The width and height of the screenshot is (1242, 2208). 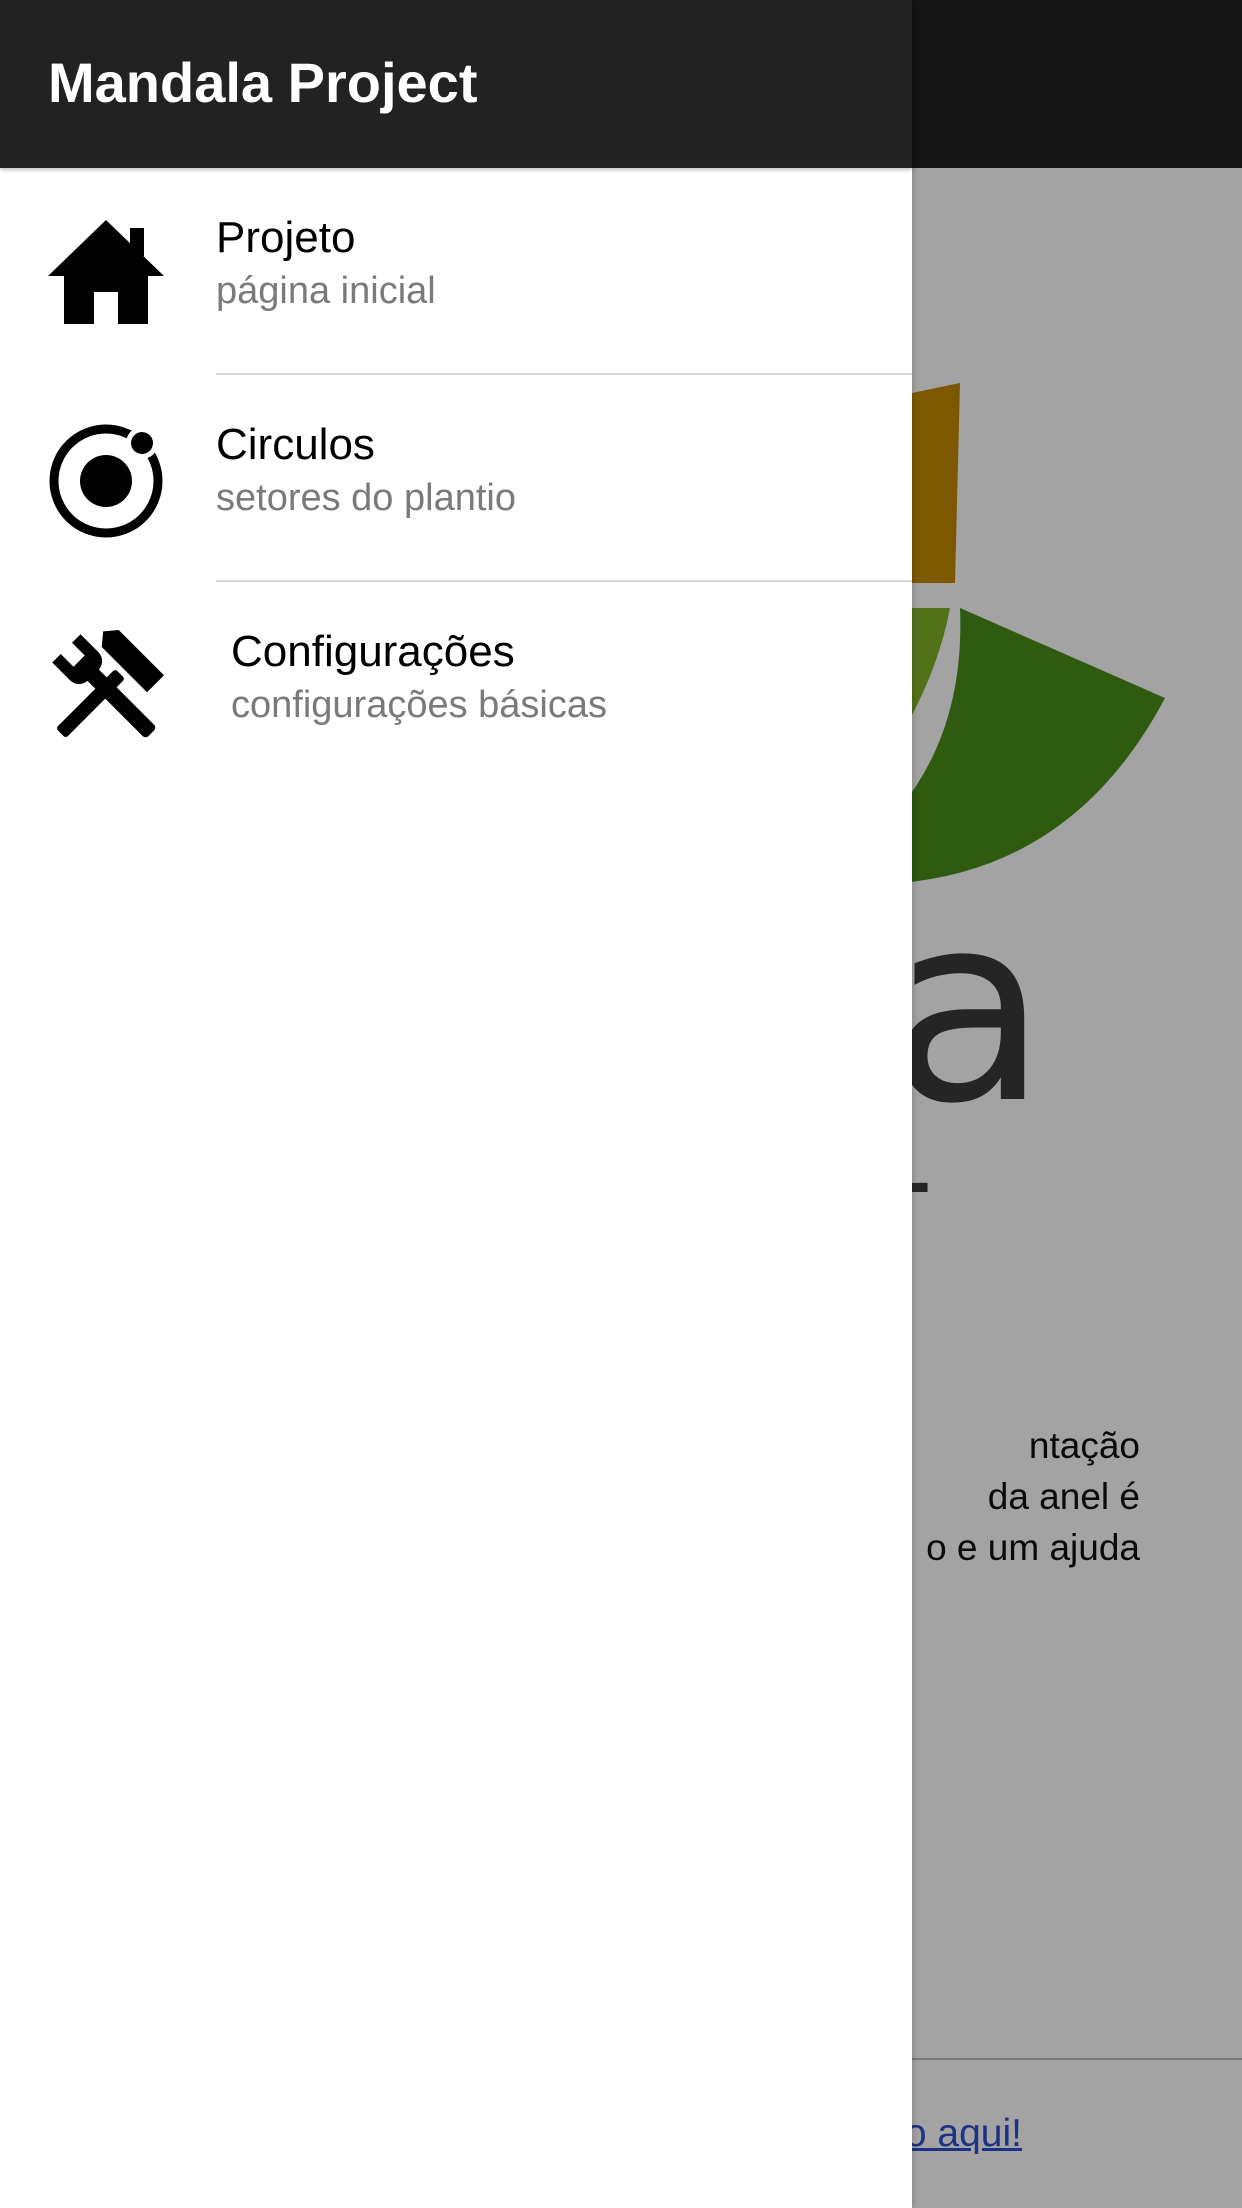 I want to click on menu-item-projeto: Projeto página inicial, so click(x=456, y=271).